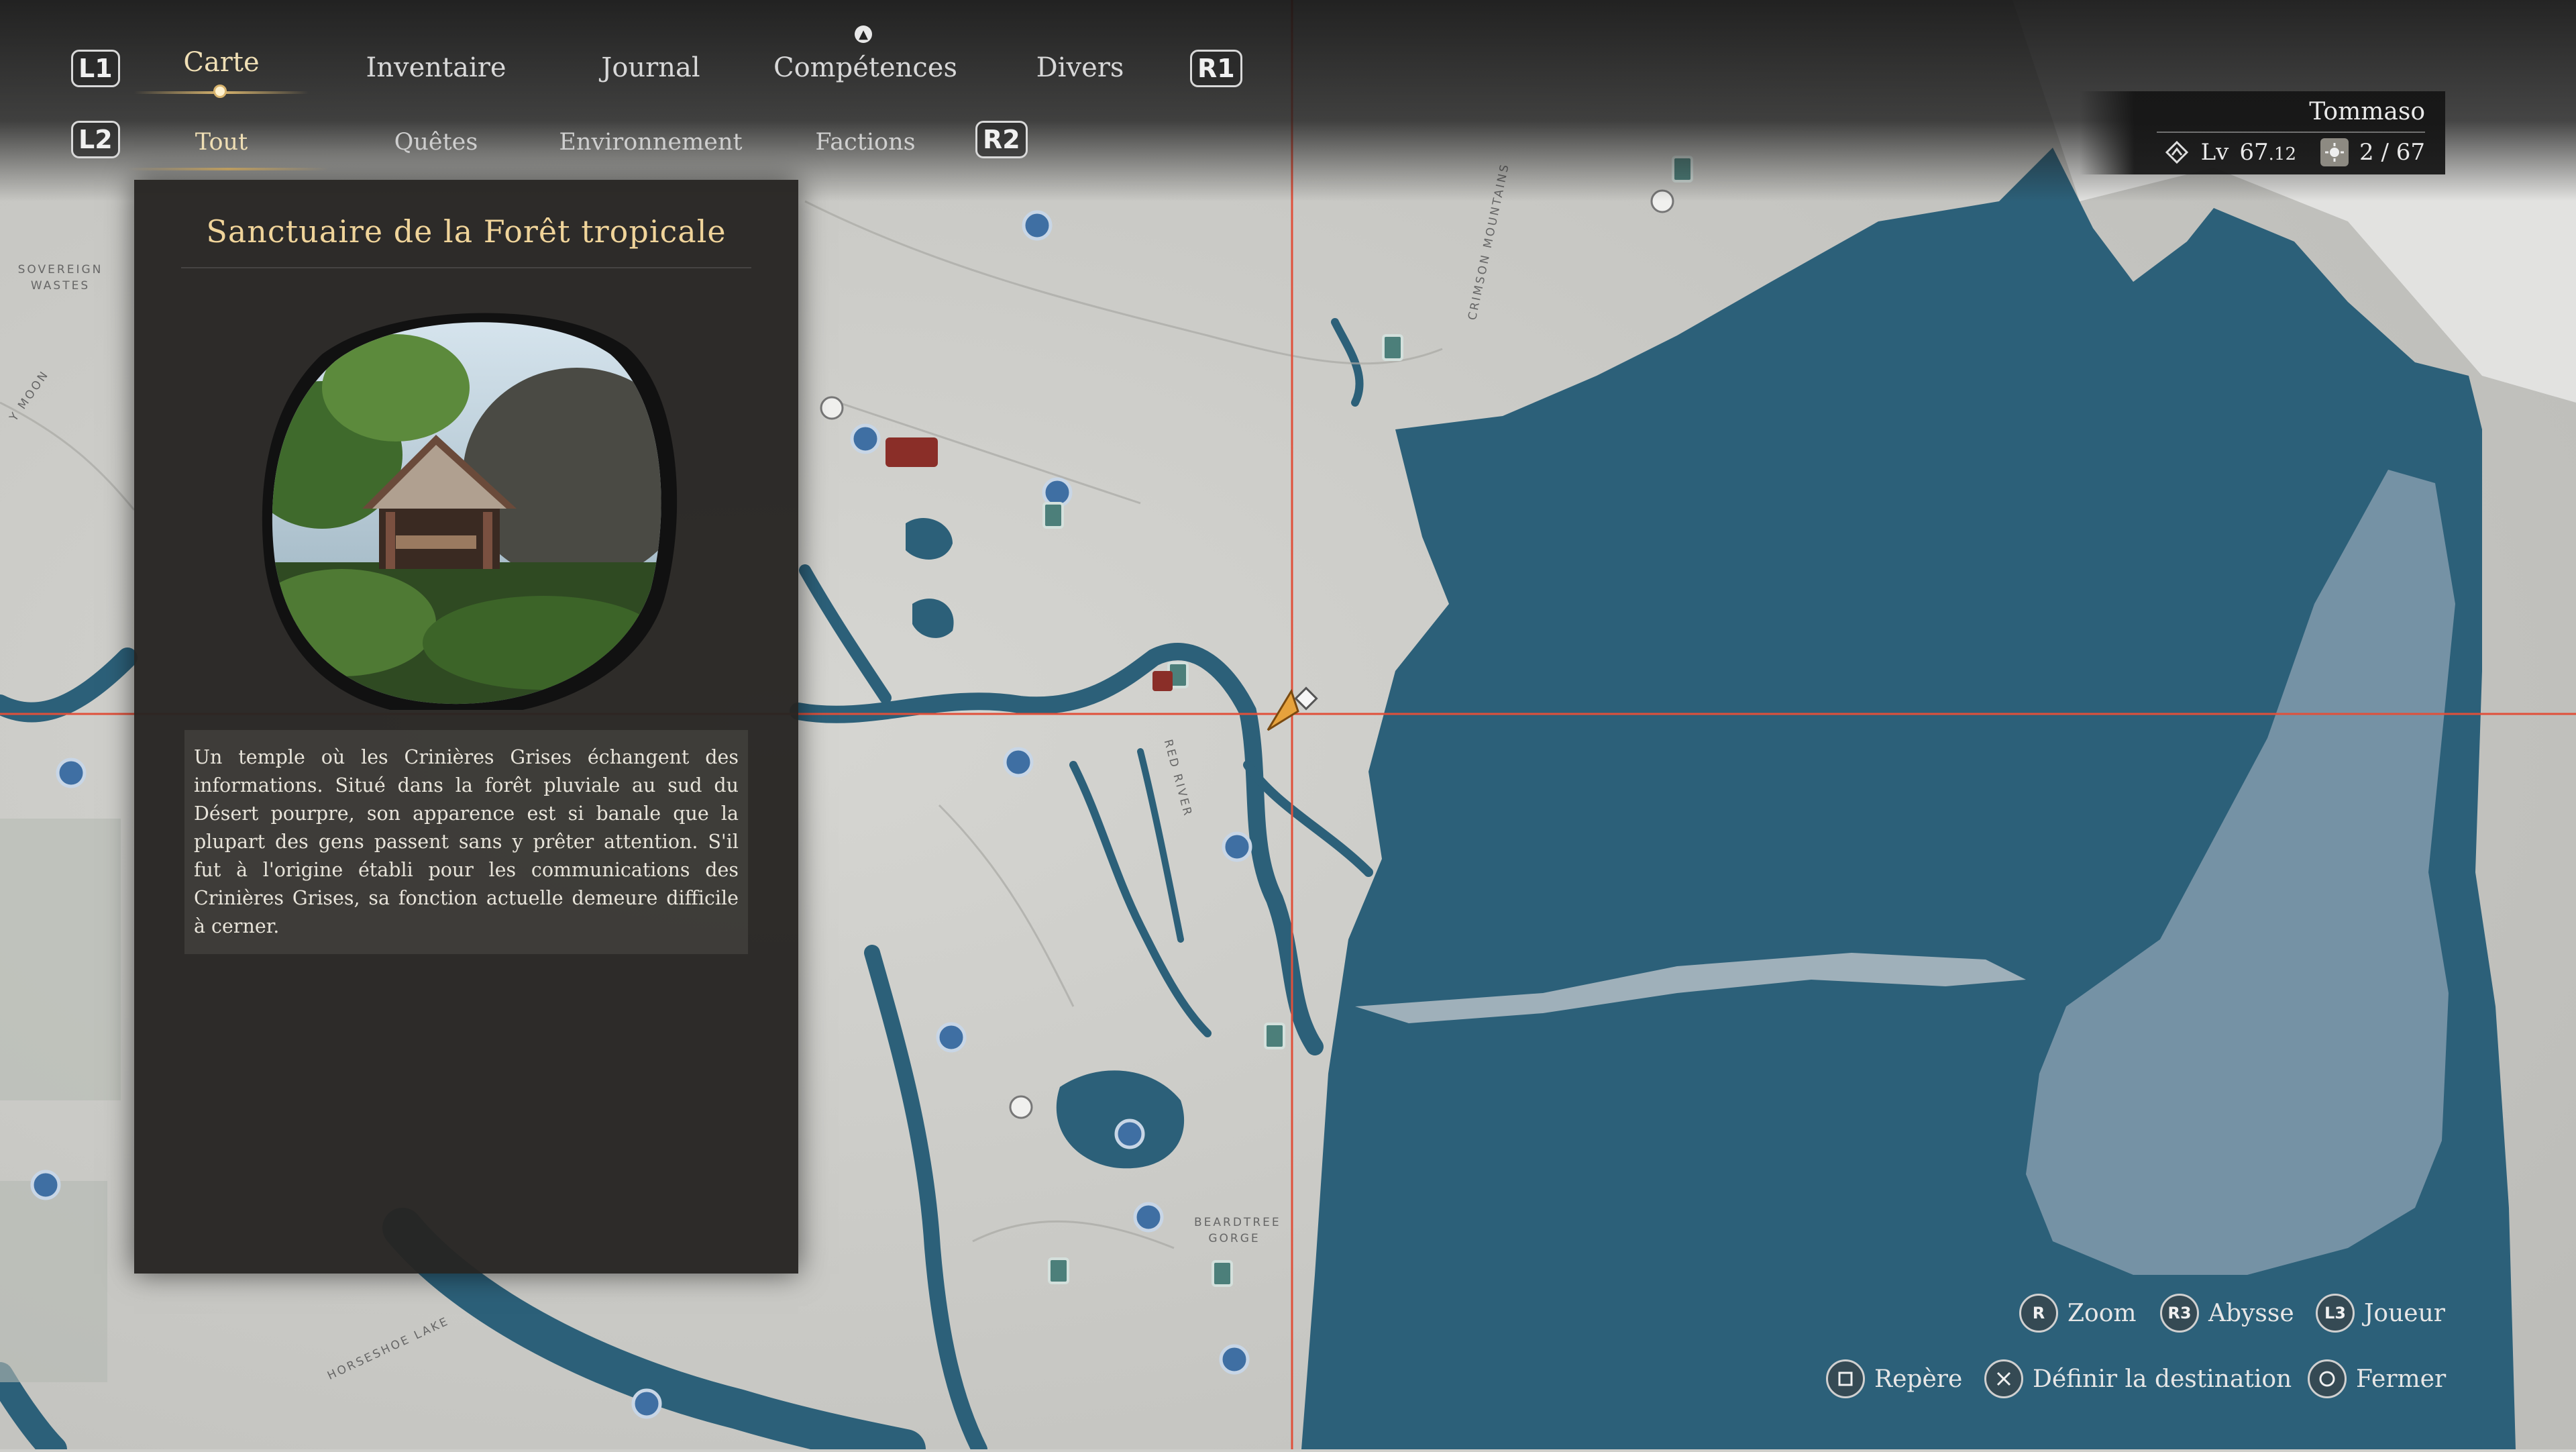  I want to click on close-hint: Fermer, so click(2377, 1379).